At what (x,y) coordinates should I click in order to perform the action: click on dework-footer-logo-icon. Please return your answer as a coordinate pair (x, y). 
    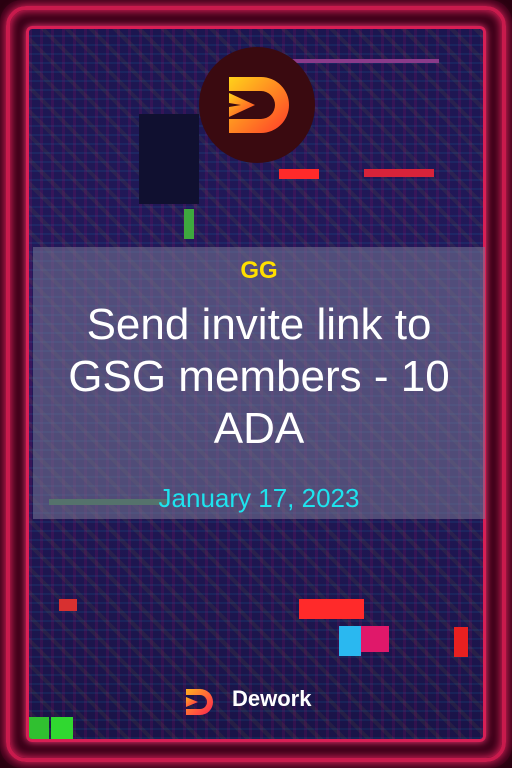
    Looking at the image, I should click on (199, 702).